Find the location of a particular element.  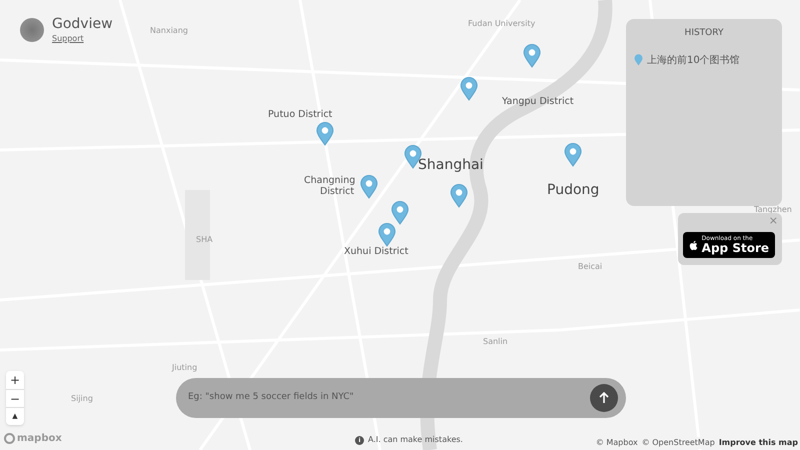

zoom-in-button: + is located at coordinates (15, 380).